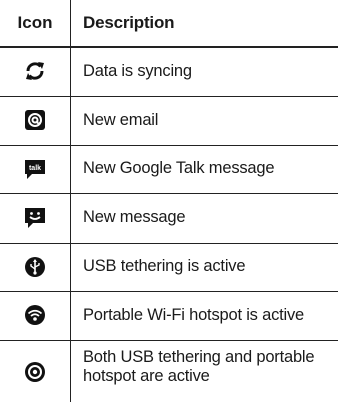  I want to click on row-description: New Google Talk message, so click(179, 168).